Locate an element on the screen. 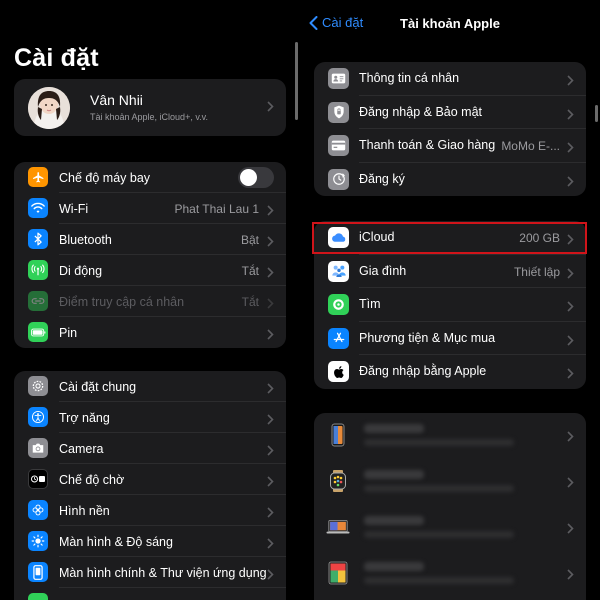 The width and height of the screenshot is (600, 600). settings-row-wallpaper: Hình nền is located at coordinates (150, 510).